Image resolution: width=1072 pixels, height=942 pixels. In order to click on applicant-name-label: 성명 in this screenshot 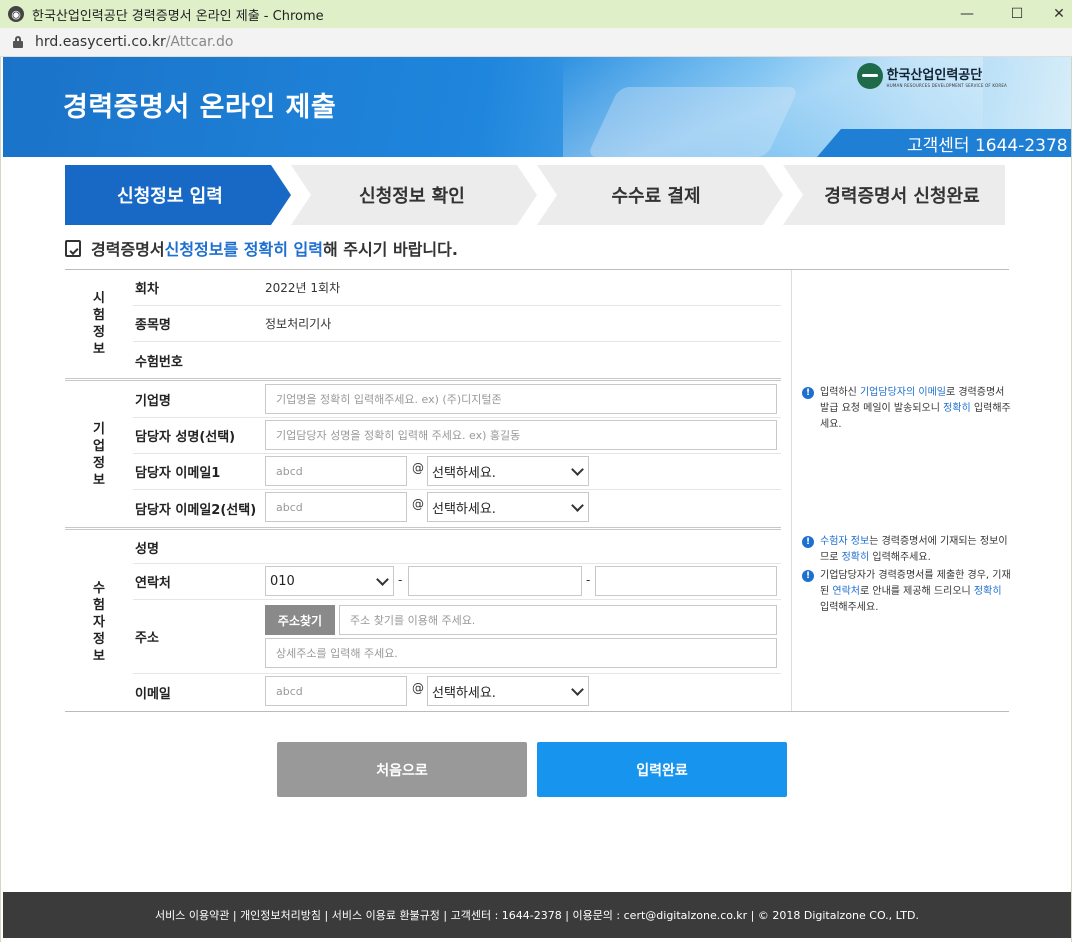, I will do `click(147, 549)`.